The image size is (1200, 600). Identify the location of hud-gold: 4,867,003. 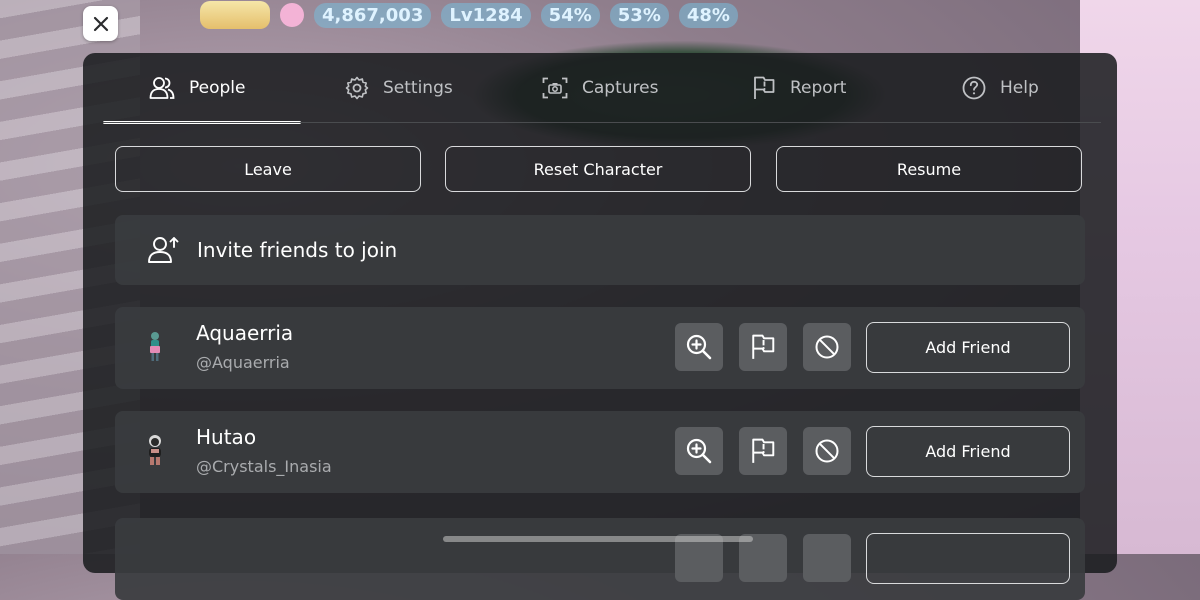
(373, 15).